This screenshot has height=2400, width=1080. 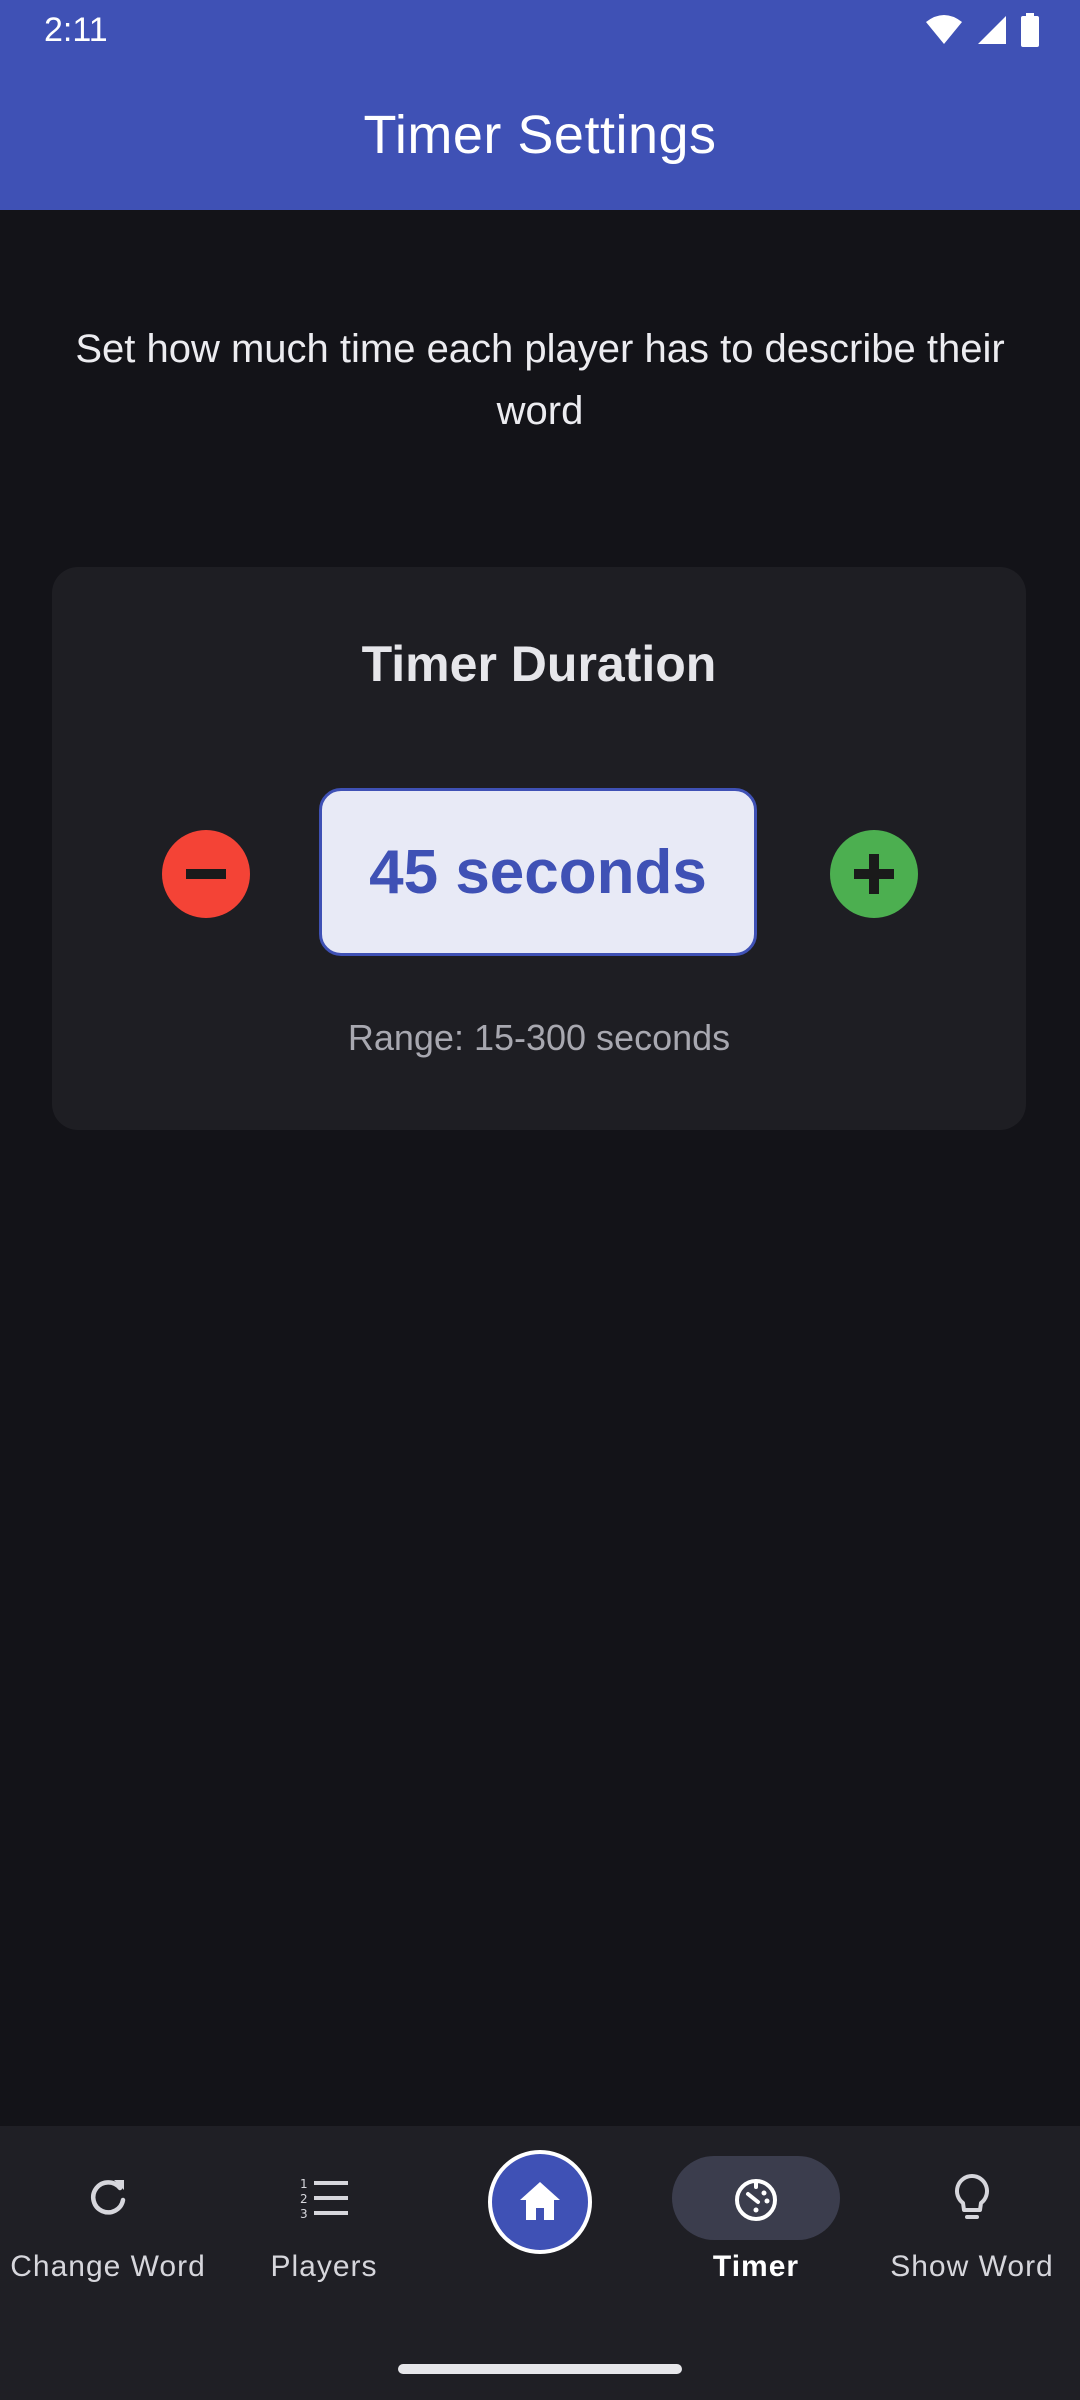 I want to click on timer-value-display: 45 seconds, so click(x=538, y=872).